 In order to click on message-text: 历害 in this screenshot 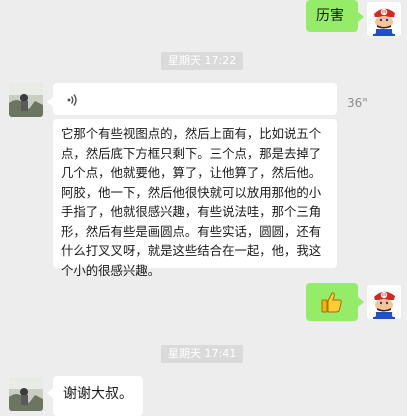, I will do `click(330, 16)`.